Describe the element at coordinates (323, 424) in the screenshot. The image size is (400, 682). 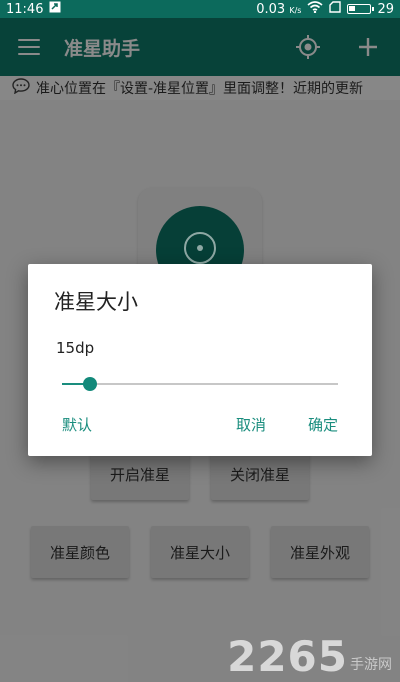
I see `confirm-button: 确定` at that location.